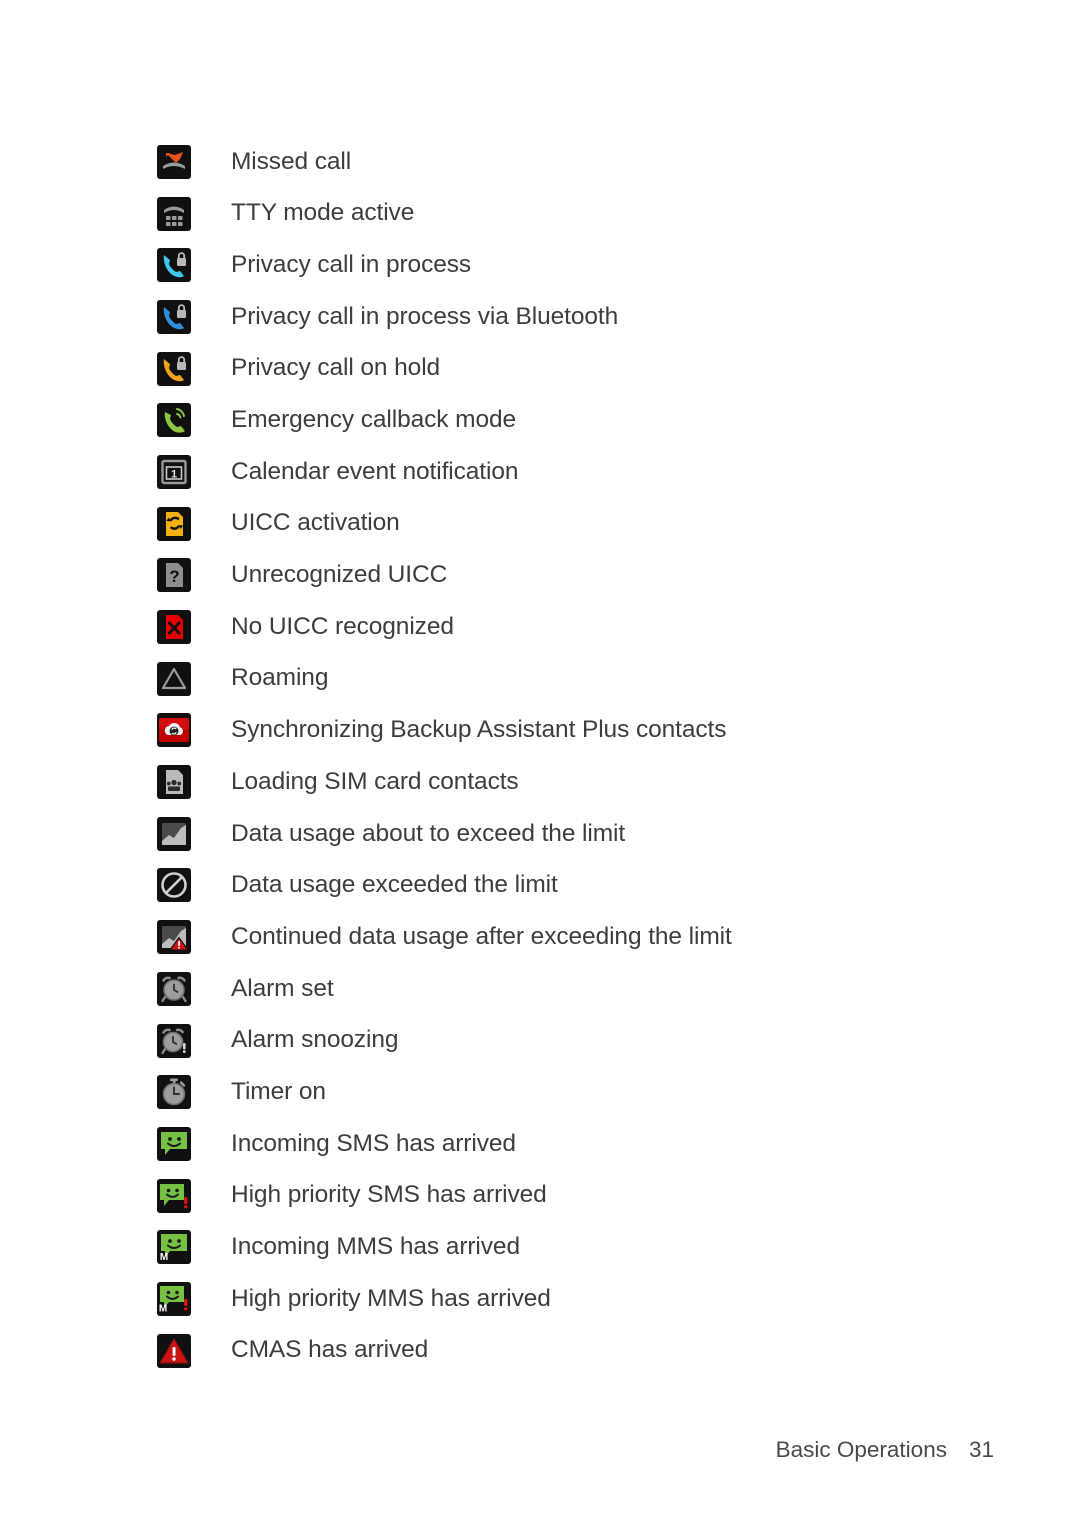 The image size is (1080, 1521). What do you see at coordinates (174, 1350) in the screenshot?
I see `cmas-alert-icon` at bounding box center [174, 1350].